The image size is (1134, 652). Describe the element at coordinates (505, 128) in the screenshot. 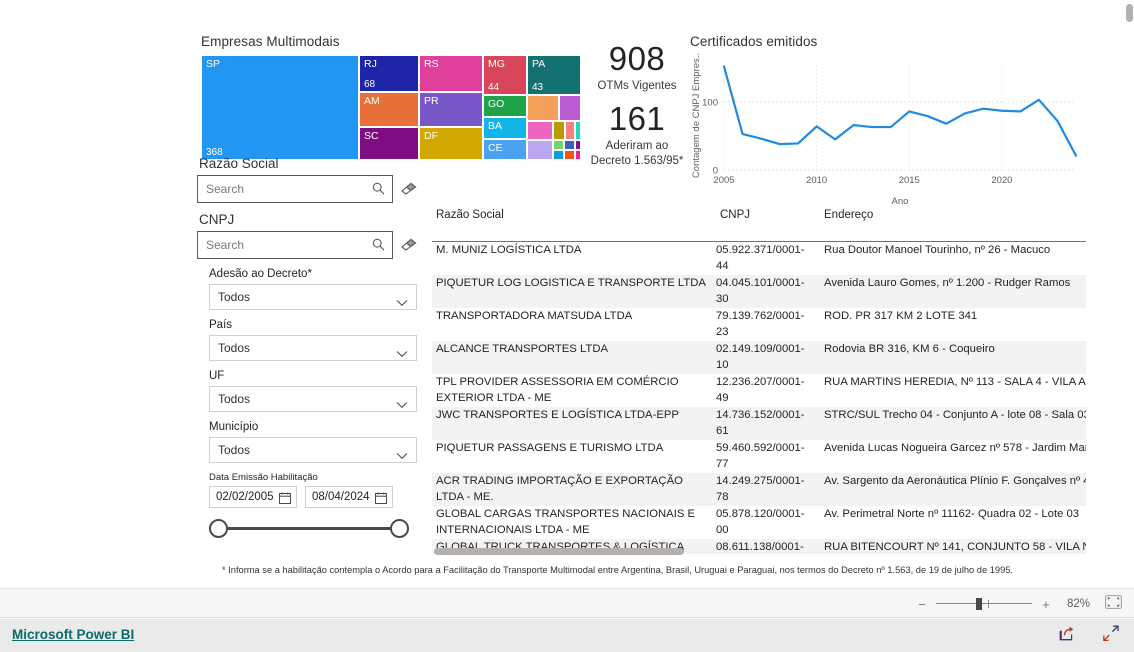

I see `treemap-tile-ba: BA` at that location.